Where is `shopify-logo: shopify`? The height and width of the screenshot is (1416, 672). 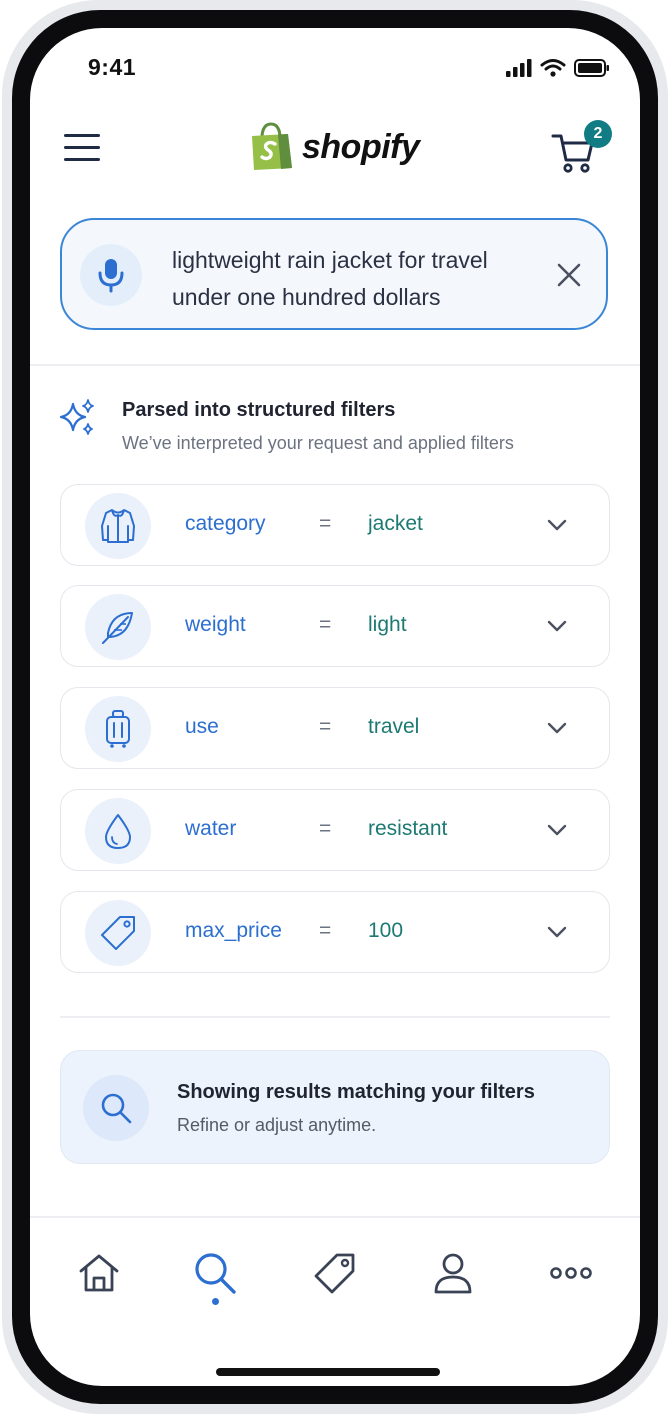
shopify-logo: shopify is located at coordinates (334, 147).